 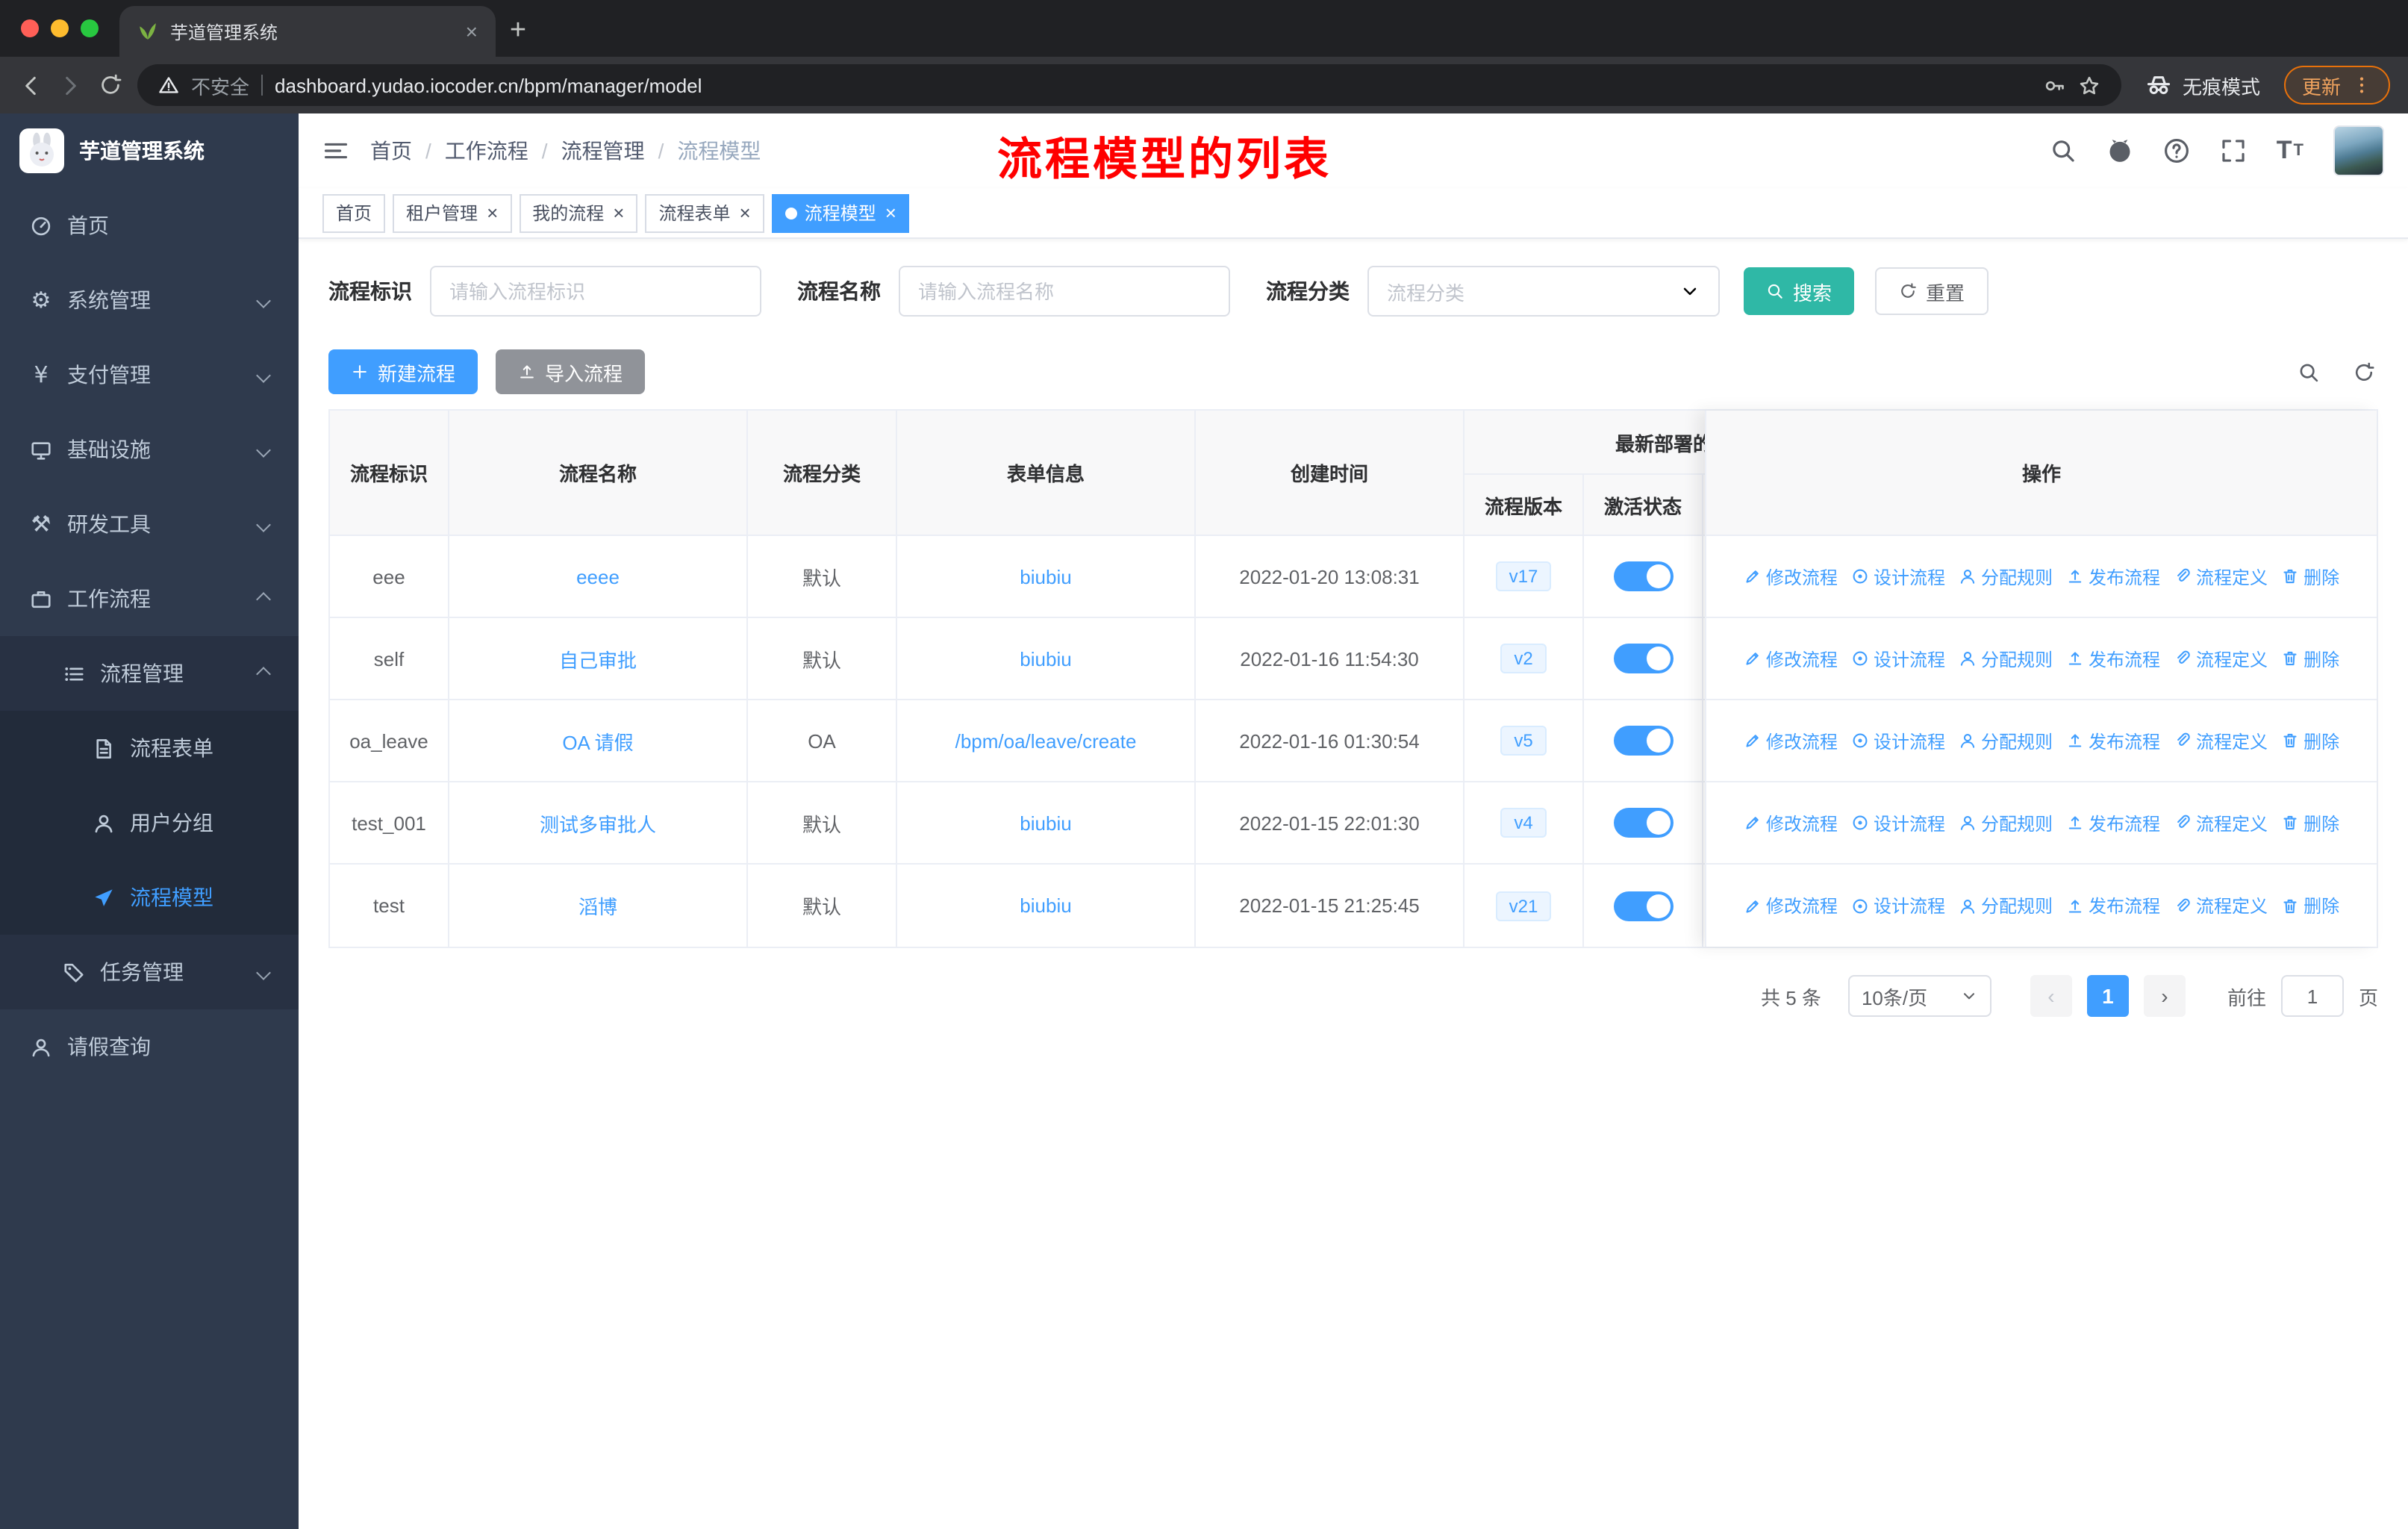 I want to click on sidebar-item-devtools: ⚒ 研发工具, so click(x=149, y=524).